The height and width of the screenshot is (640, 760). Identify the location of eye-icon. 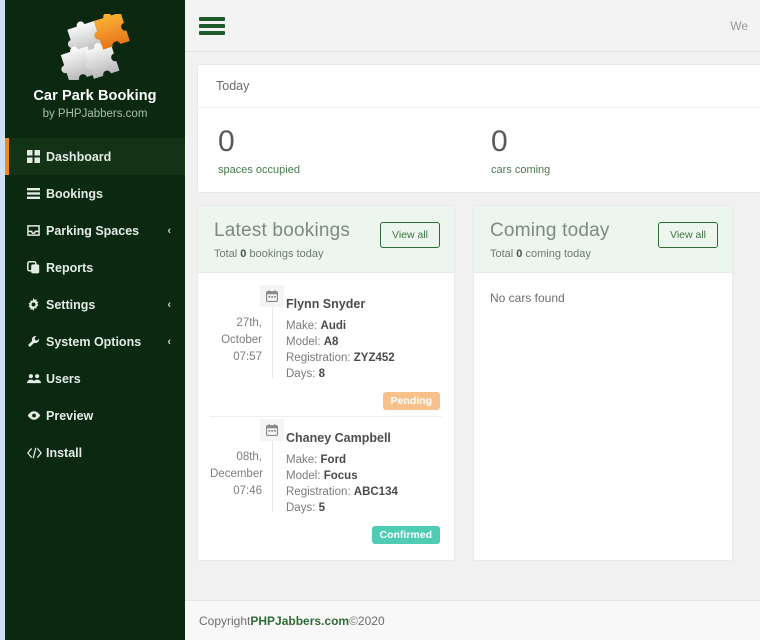
(36, 415).